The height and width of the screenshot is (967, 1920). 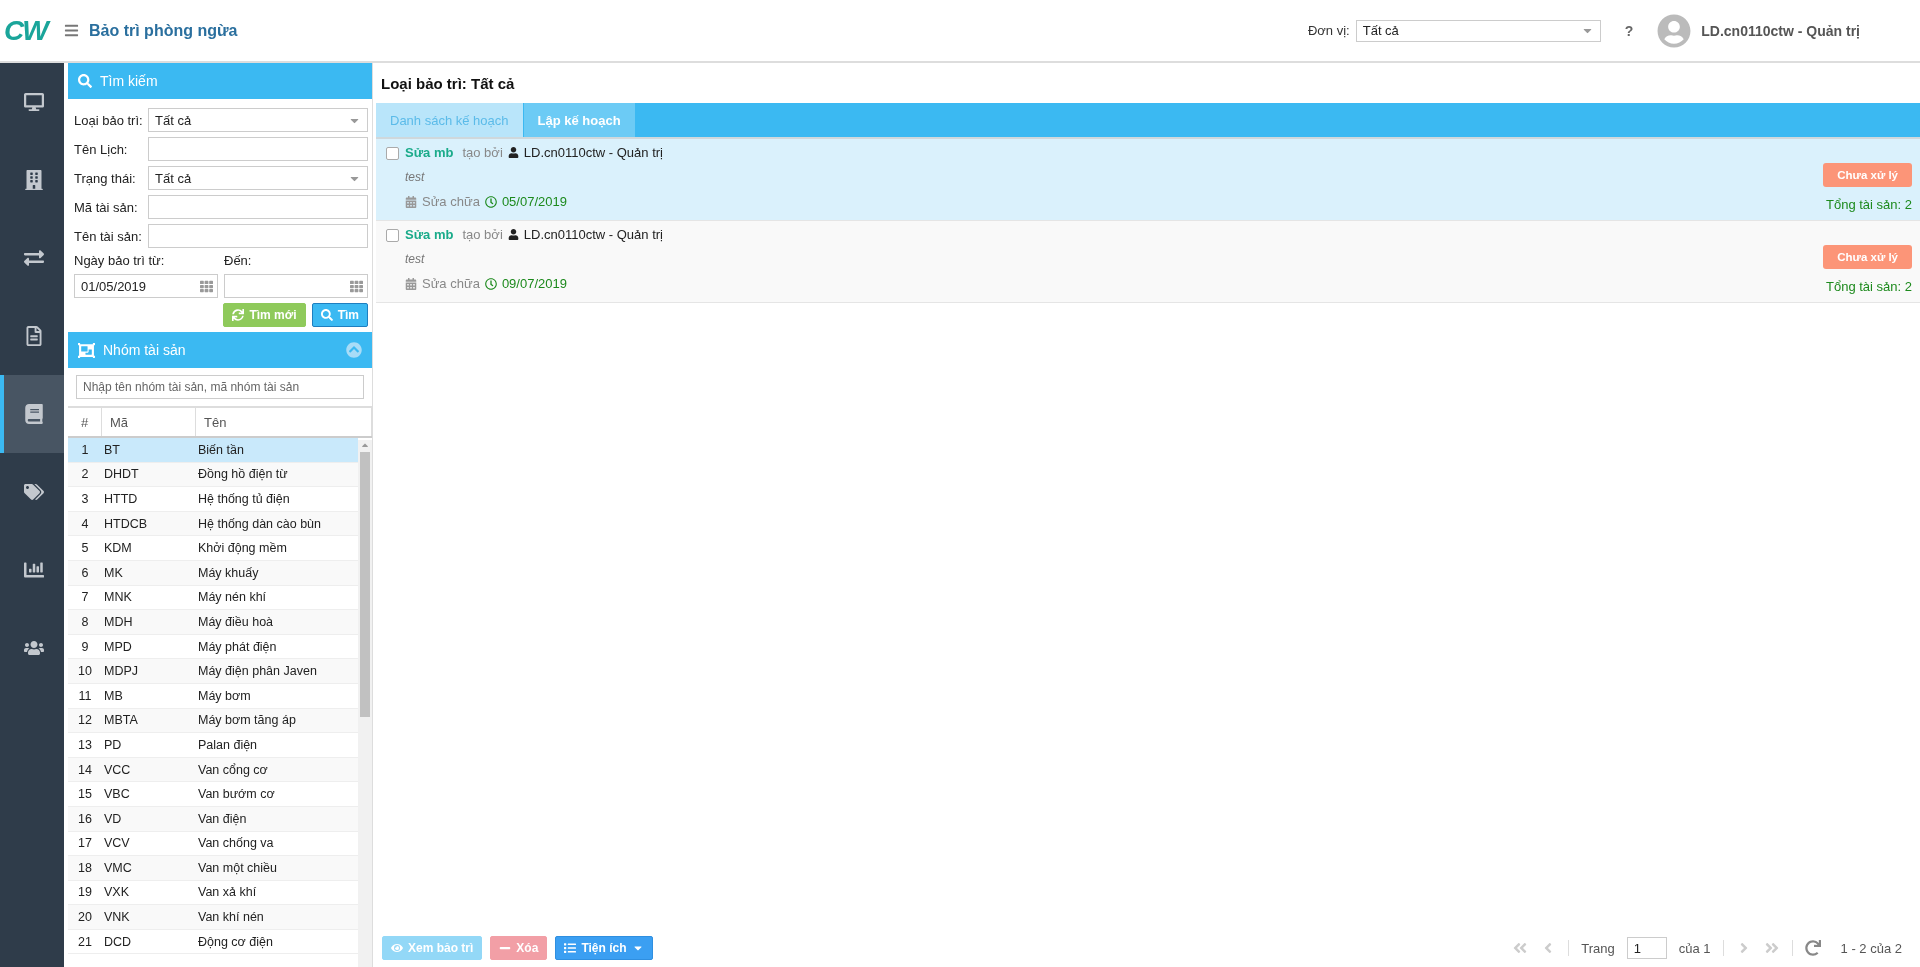 What do you see at coordinates (85, 672) in the screenshot?
I see `table-cell-text: 10` at bounding box center [85, 672].